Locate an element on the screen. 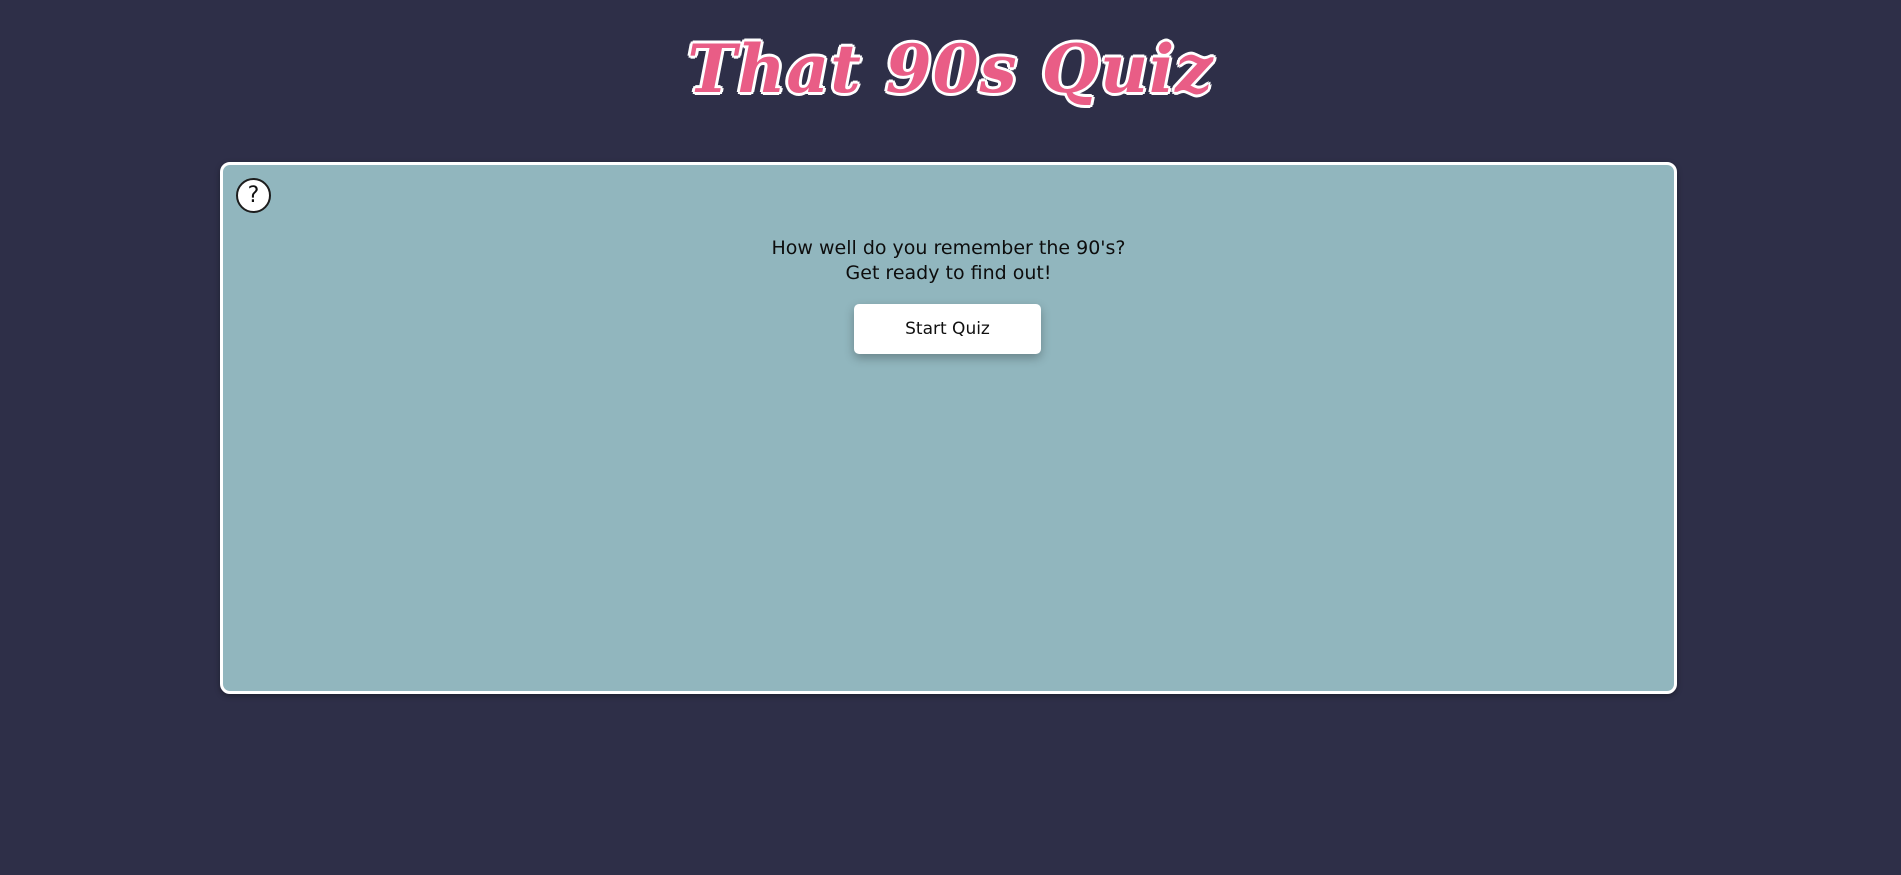 This screenshot has height=875, width=1901. start-quiz-button: Start Quiz is located at coordinates (947, 329).